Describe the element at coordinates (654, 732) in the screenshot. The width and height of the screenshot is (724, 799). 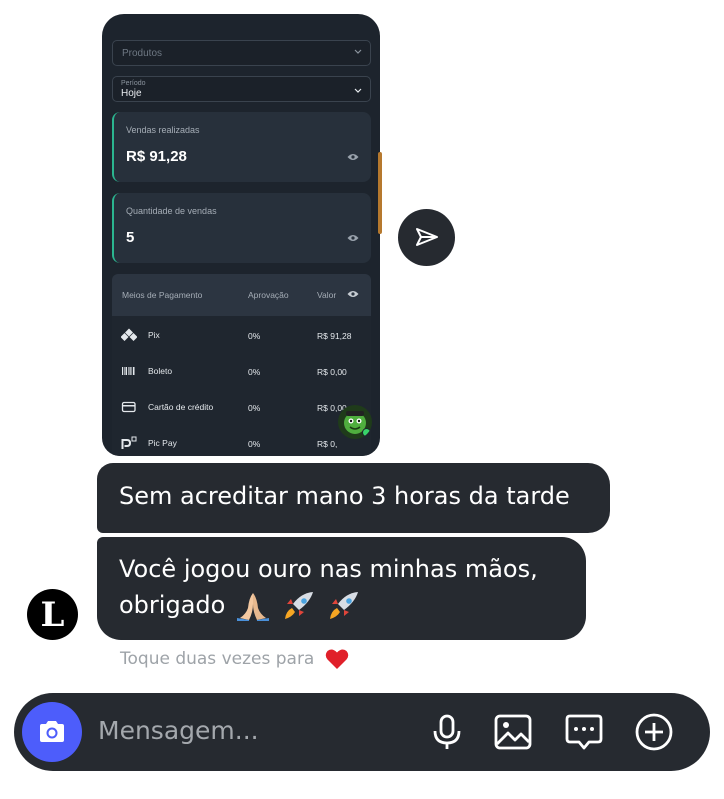
I see `plus-icon` at that location.